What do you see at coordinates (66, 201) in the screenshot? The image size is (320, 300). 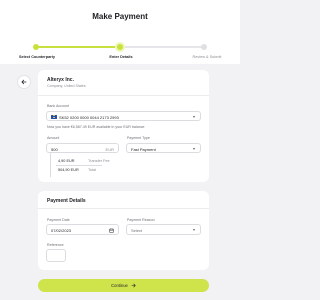 I see `payment-details-title: Payment Details` at bounding box center [66, 201].